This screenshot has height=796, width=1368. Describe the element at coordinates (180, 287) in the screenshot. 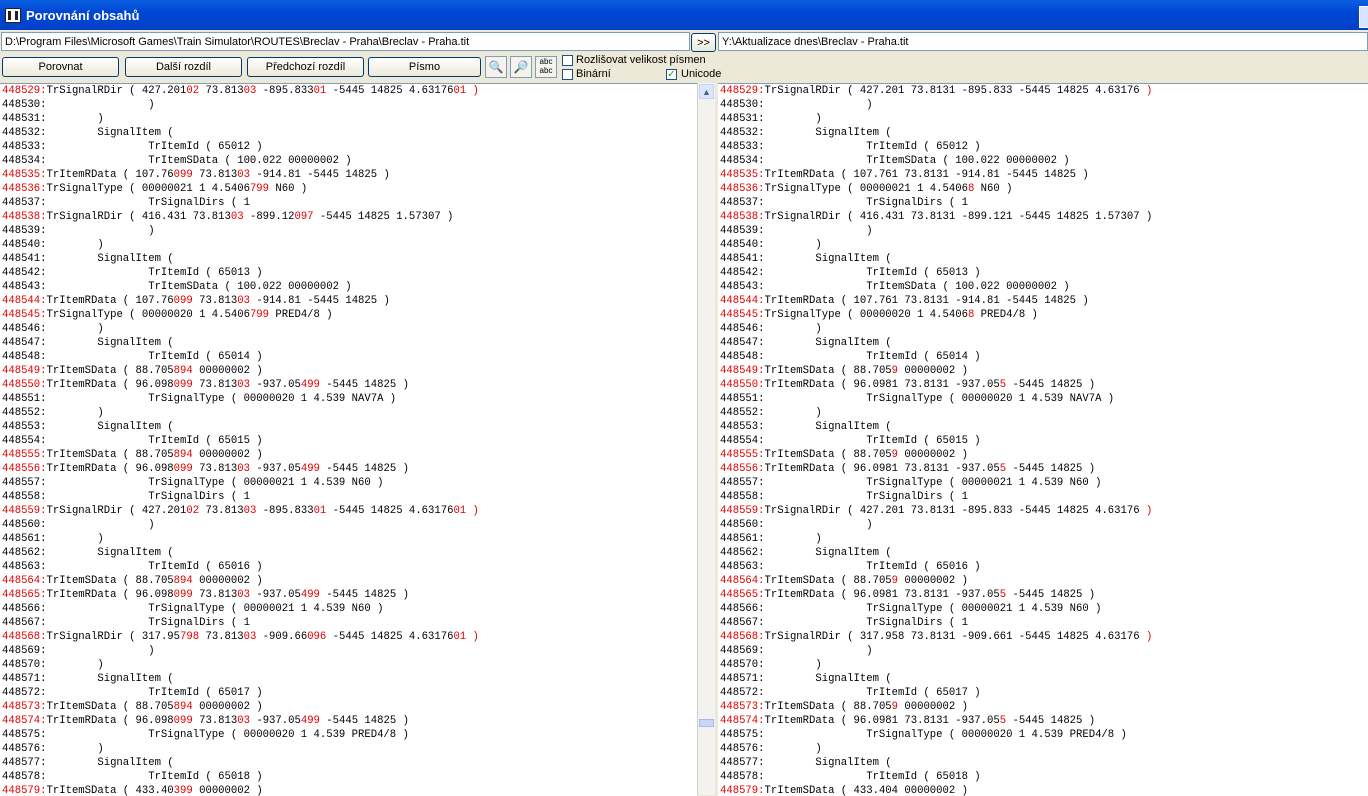

I see `line-text: 448543: TrItemSData ( 100.022 00000002 )` at that location.